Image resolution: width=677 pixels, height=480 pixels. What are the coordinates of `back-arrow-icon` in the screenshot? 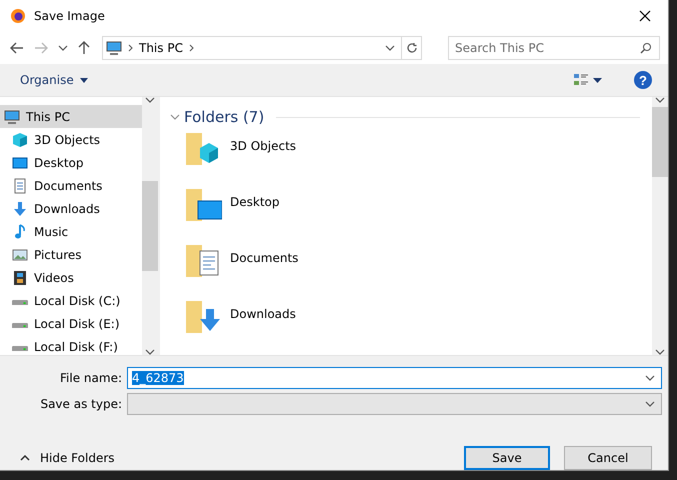 It's located at (17, 48).